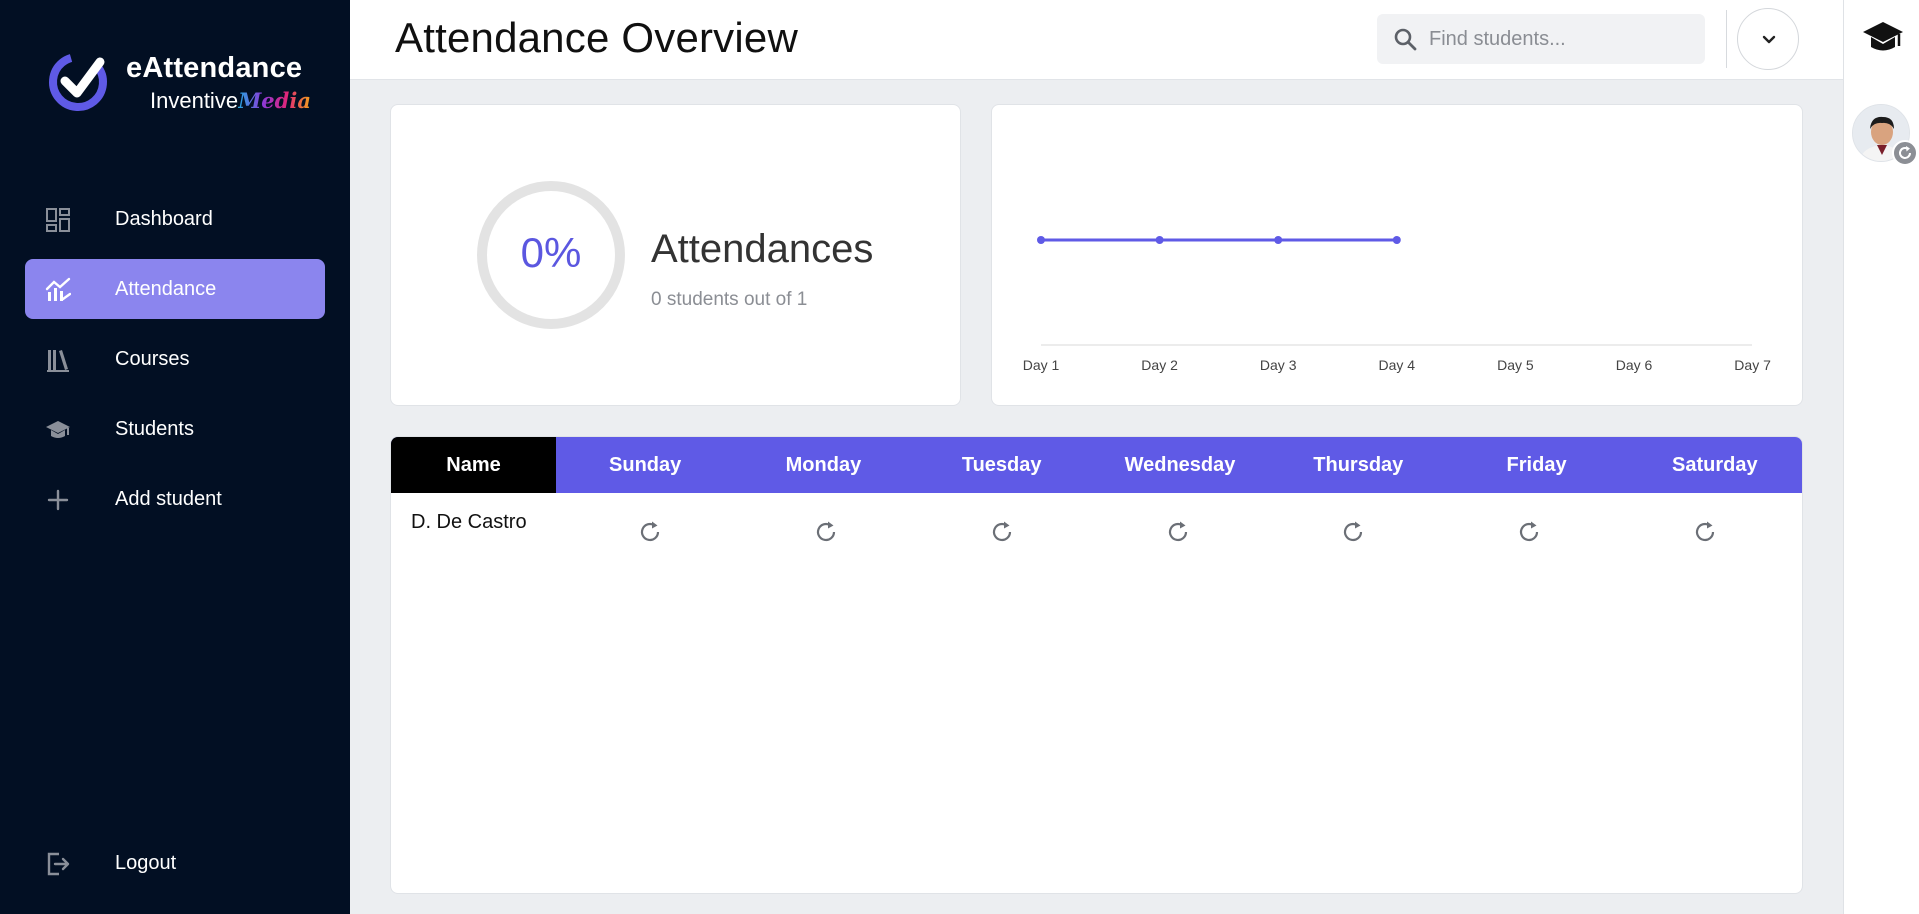 This screenshot has height=914, width=1919. I want to click on attendance-chart-card: Day 1 Day 2 Day 3 Day 4 Day 5 Day 6 Day 7, so click(1397, 255).